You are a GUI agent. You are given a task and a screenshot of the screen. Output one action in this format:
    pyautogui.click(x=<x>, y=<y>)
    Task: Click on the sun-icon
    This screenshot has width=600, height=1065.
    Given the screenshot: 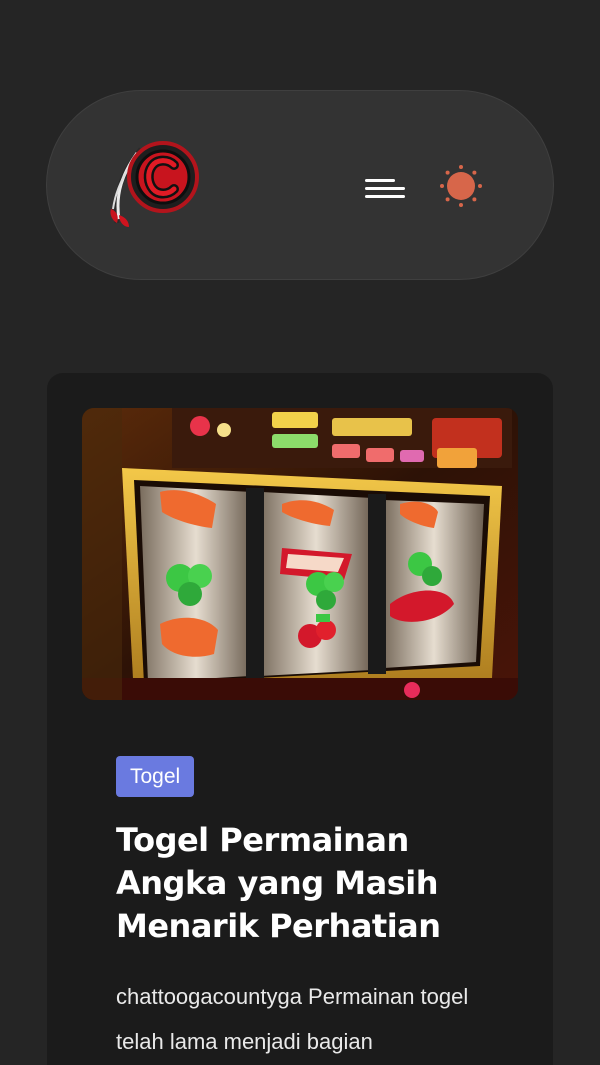 What is the action you would take?
    pyautogui.click(x=461, y=186)
    